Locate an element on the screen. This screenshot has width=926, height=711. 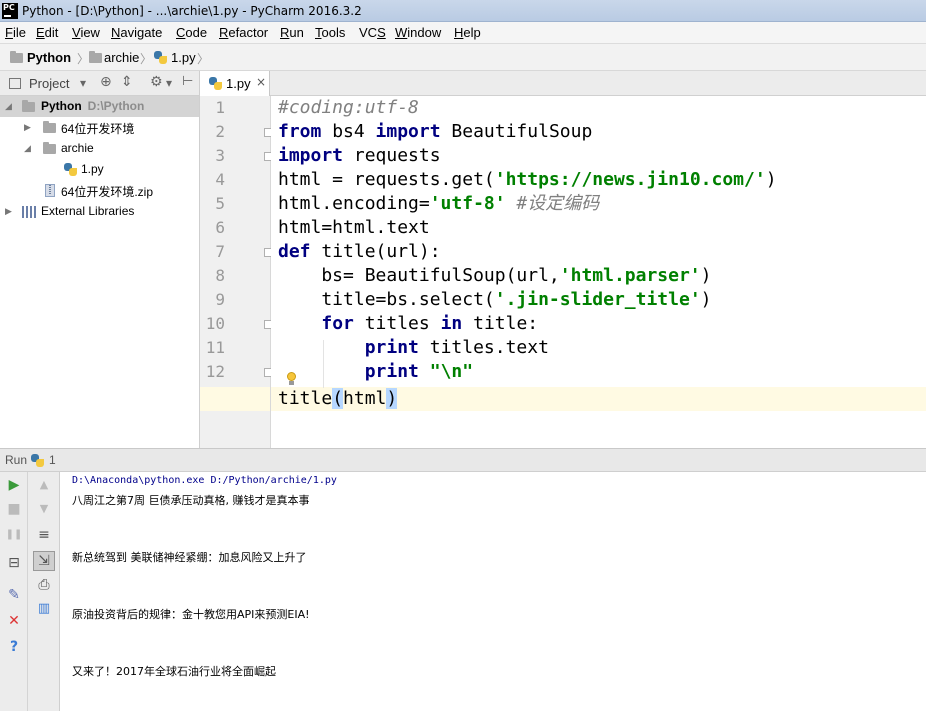
code-line-6: html=html.text is located at coordinates (354, 227).